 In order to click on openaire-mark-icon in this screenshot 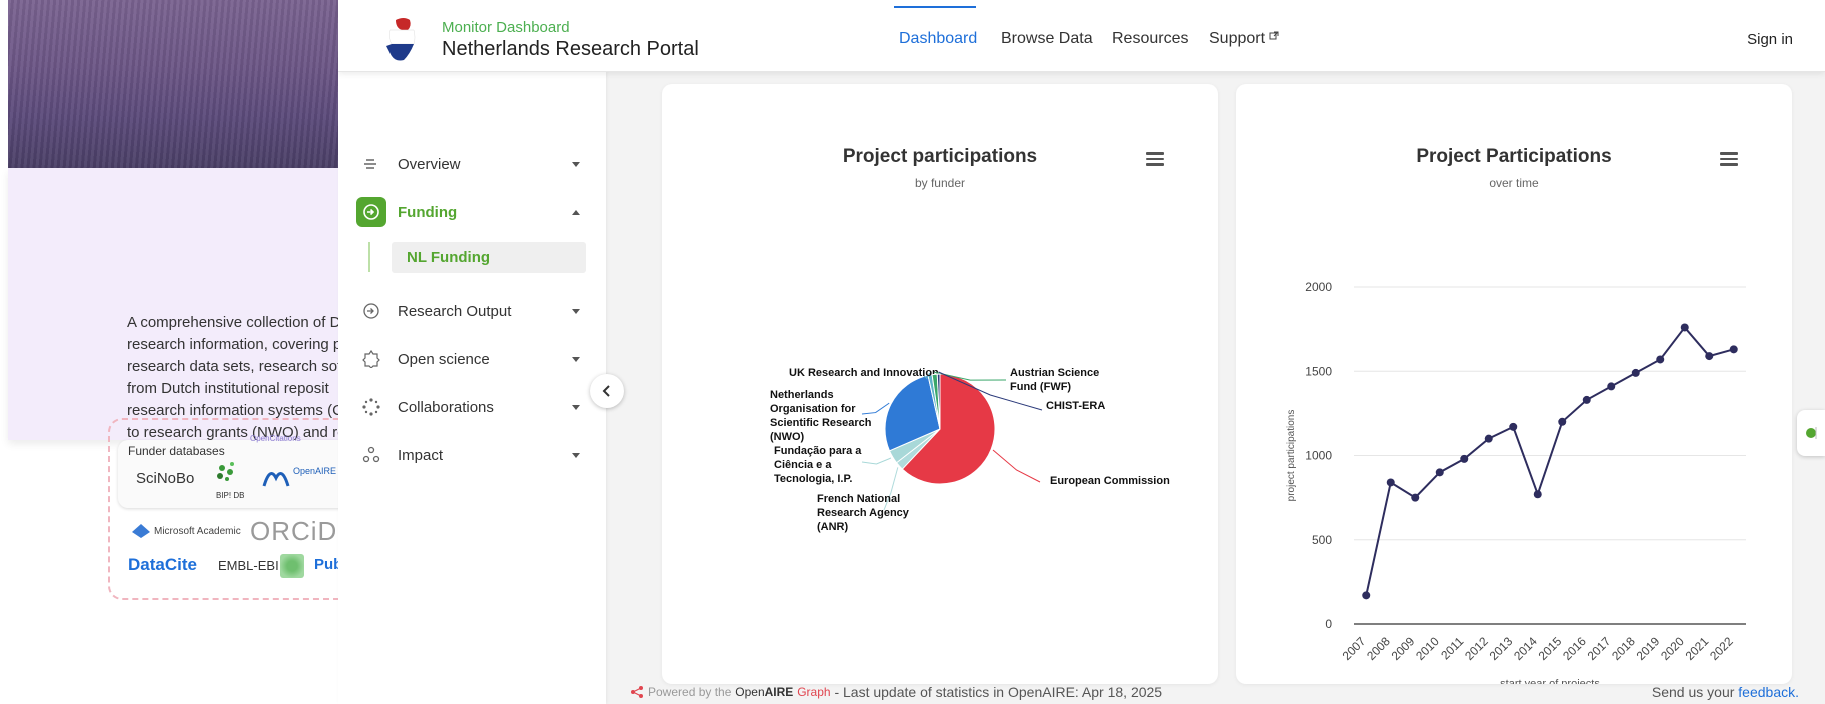, I will do `click(276, 479)`.